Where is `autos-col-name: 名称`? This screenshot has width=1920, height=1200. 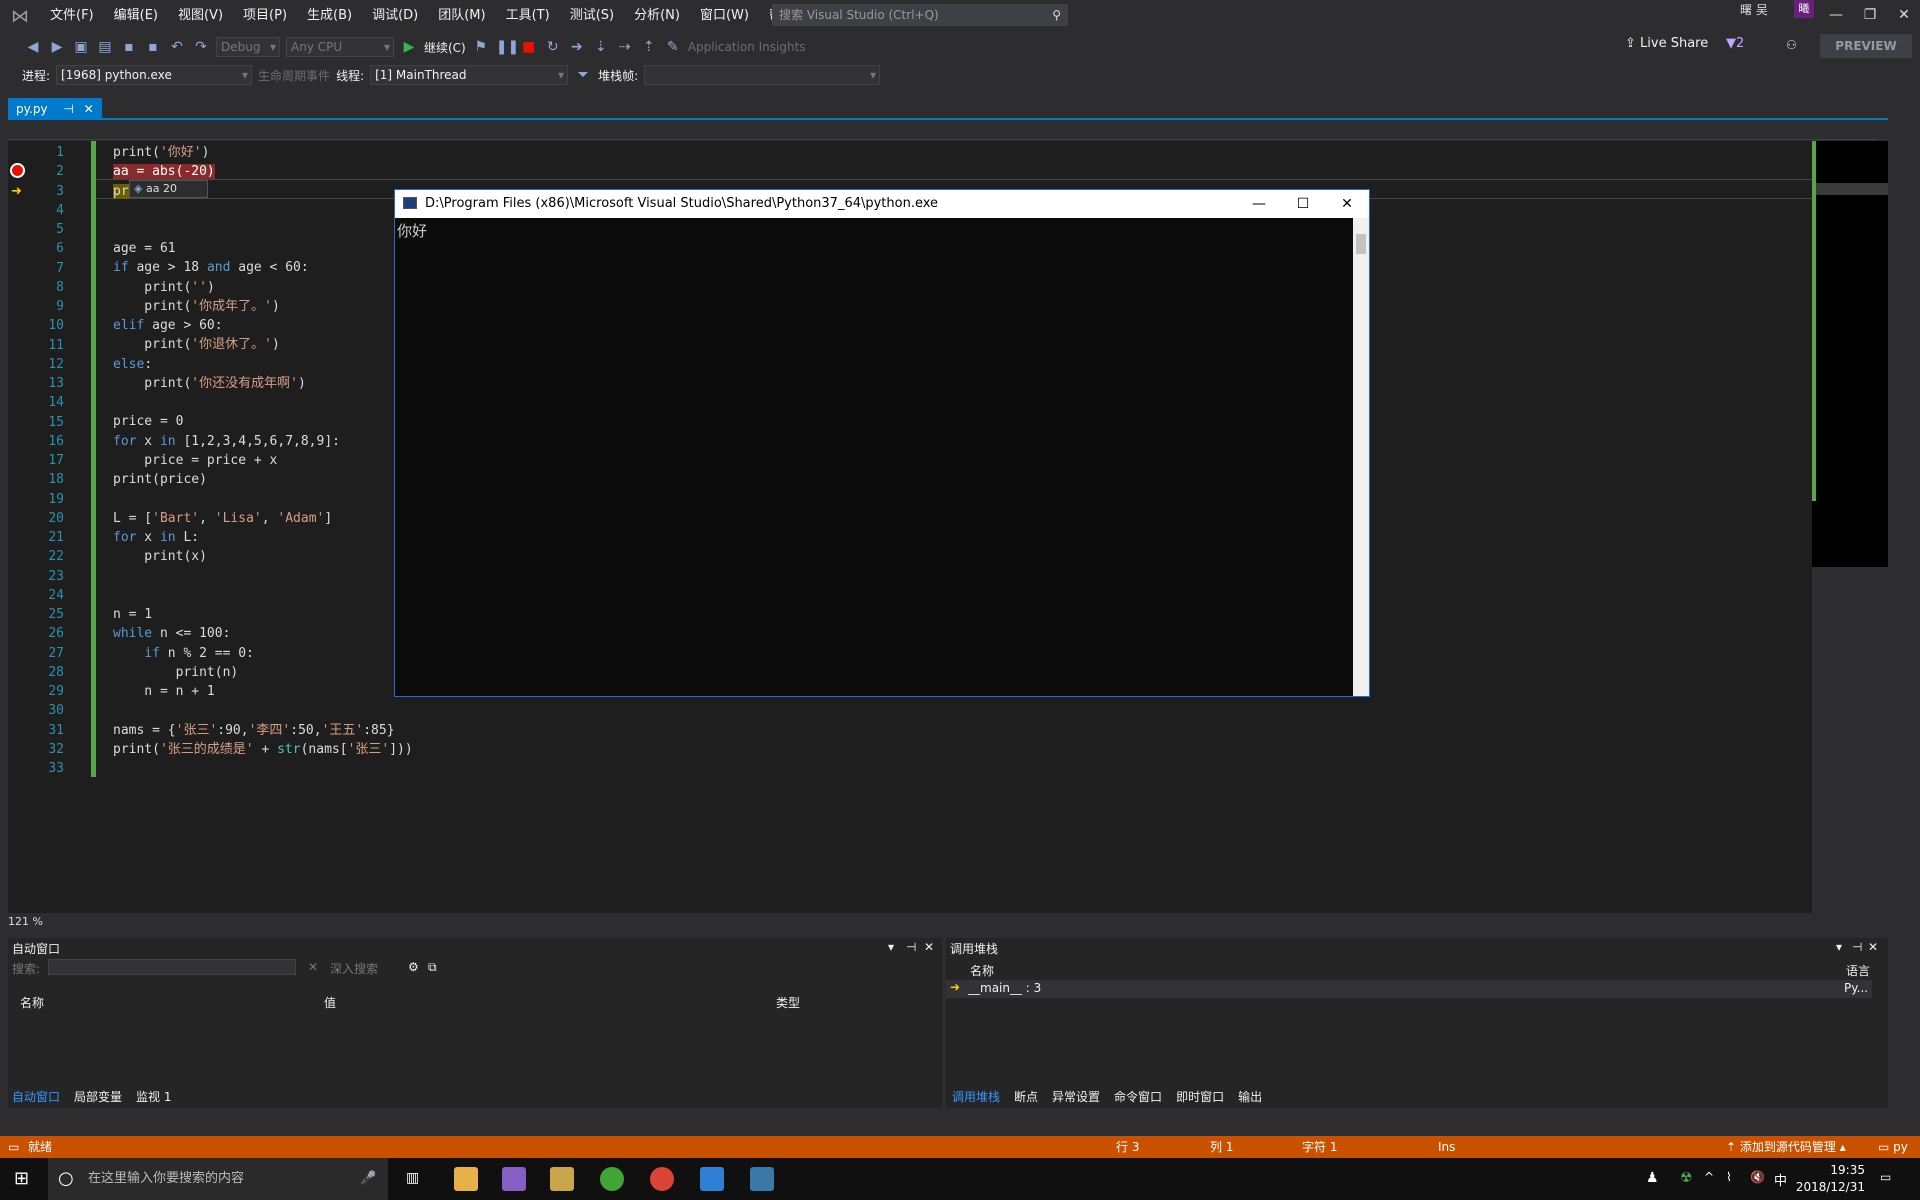 autos-col-name: 名称 is located at coordinates (32, 1002).